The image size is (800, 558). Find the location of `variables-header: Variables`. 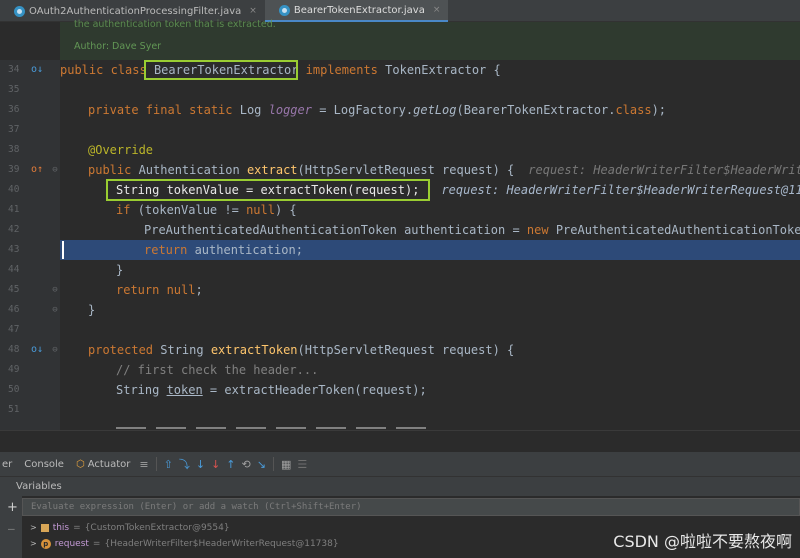

variables-header: Variables is located at coordinates (400, 486).